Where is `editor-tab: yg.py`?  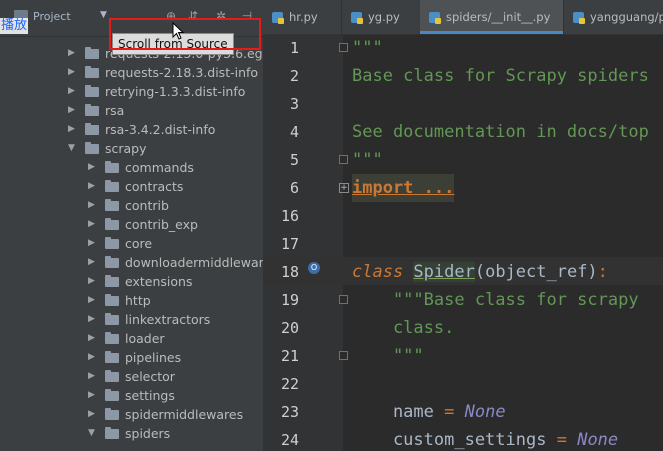
editor-tab: yg.py is located at coordinates (381, 17).